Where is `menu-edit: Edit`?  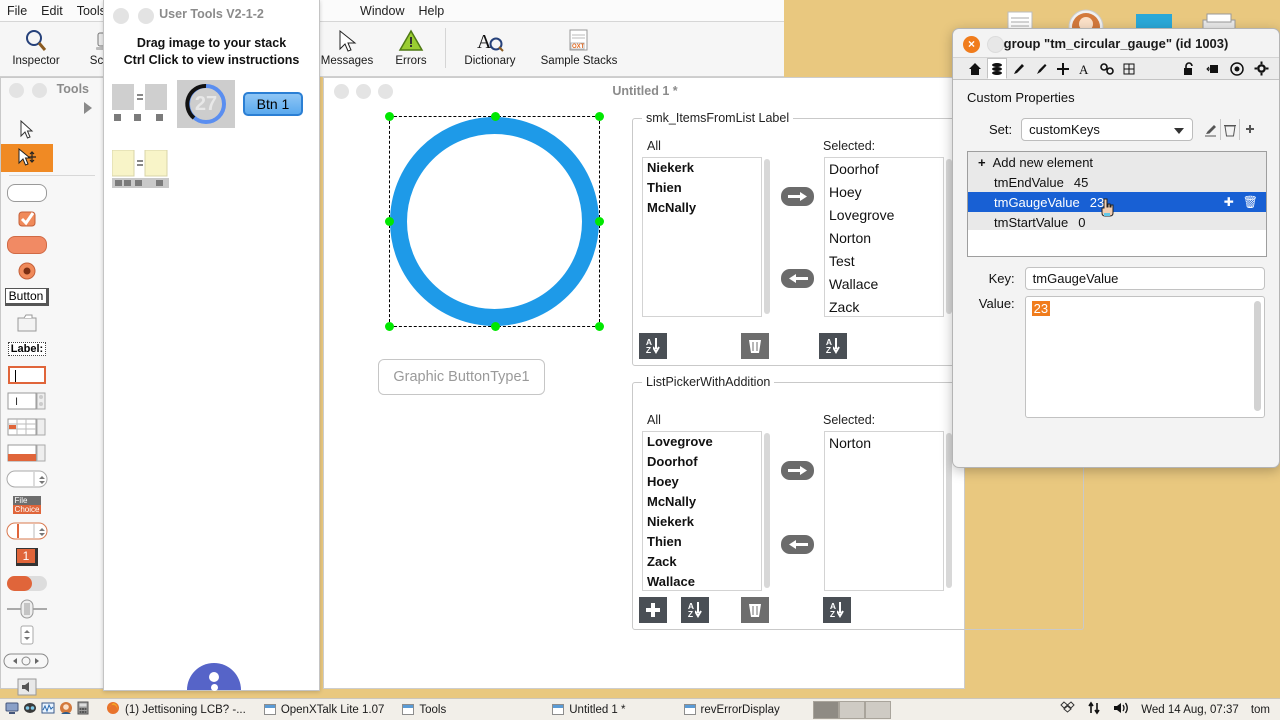
menu-edit: Edit is located at coordinates (52, 11).